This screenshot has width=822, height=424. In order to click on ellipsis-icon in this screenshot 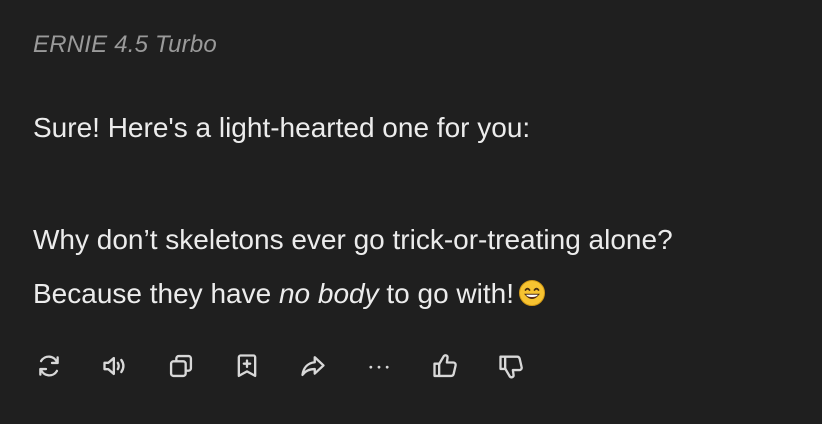, I will do `click(379, 367)`.